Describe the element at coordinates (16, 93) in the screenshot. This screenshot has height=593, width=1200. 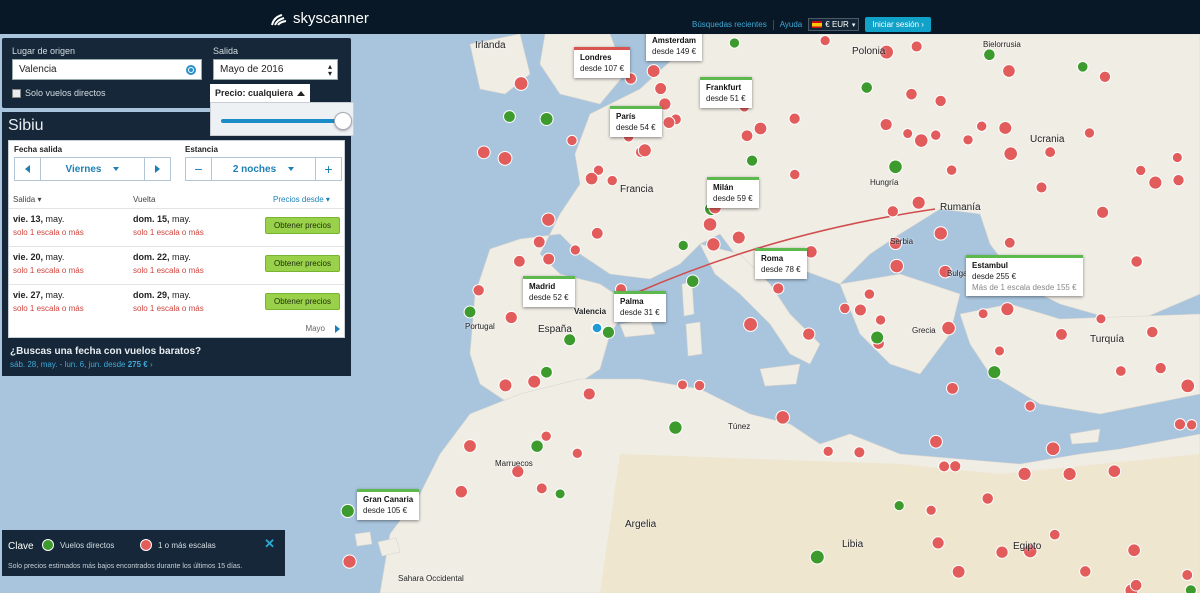
I see `checkbox-box` at that location.